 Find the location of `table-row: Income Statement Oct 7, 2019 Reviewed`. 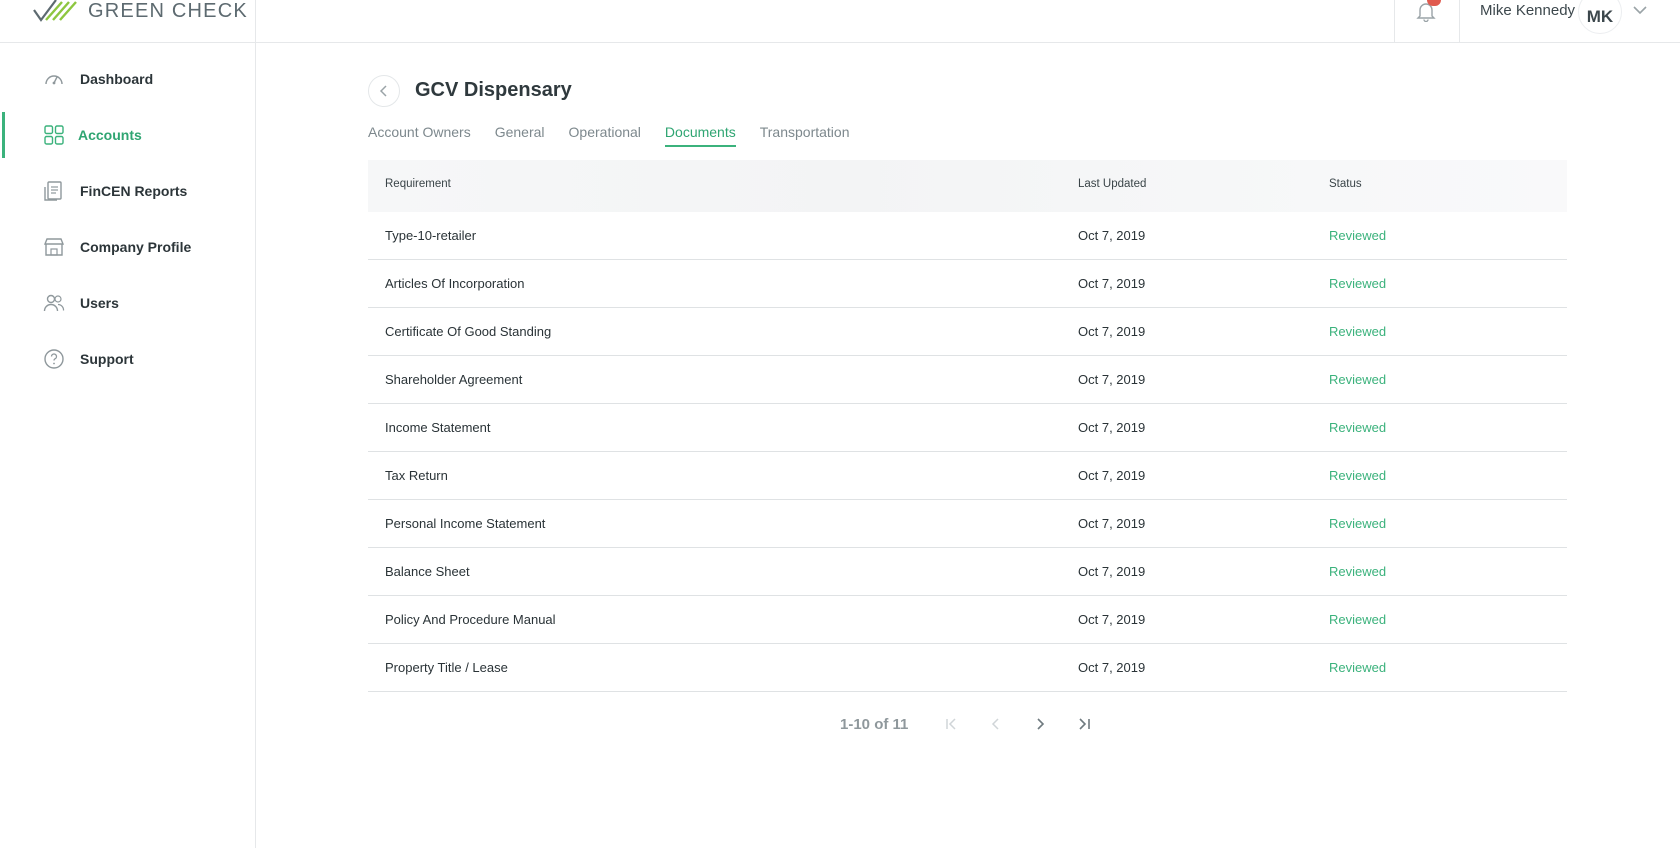

table-row: Income Statement Oct 7, 2019 Reviewed is located at coordinates (967, 428).